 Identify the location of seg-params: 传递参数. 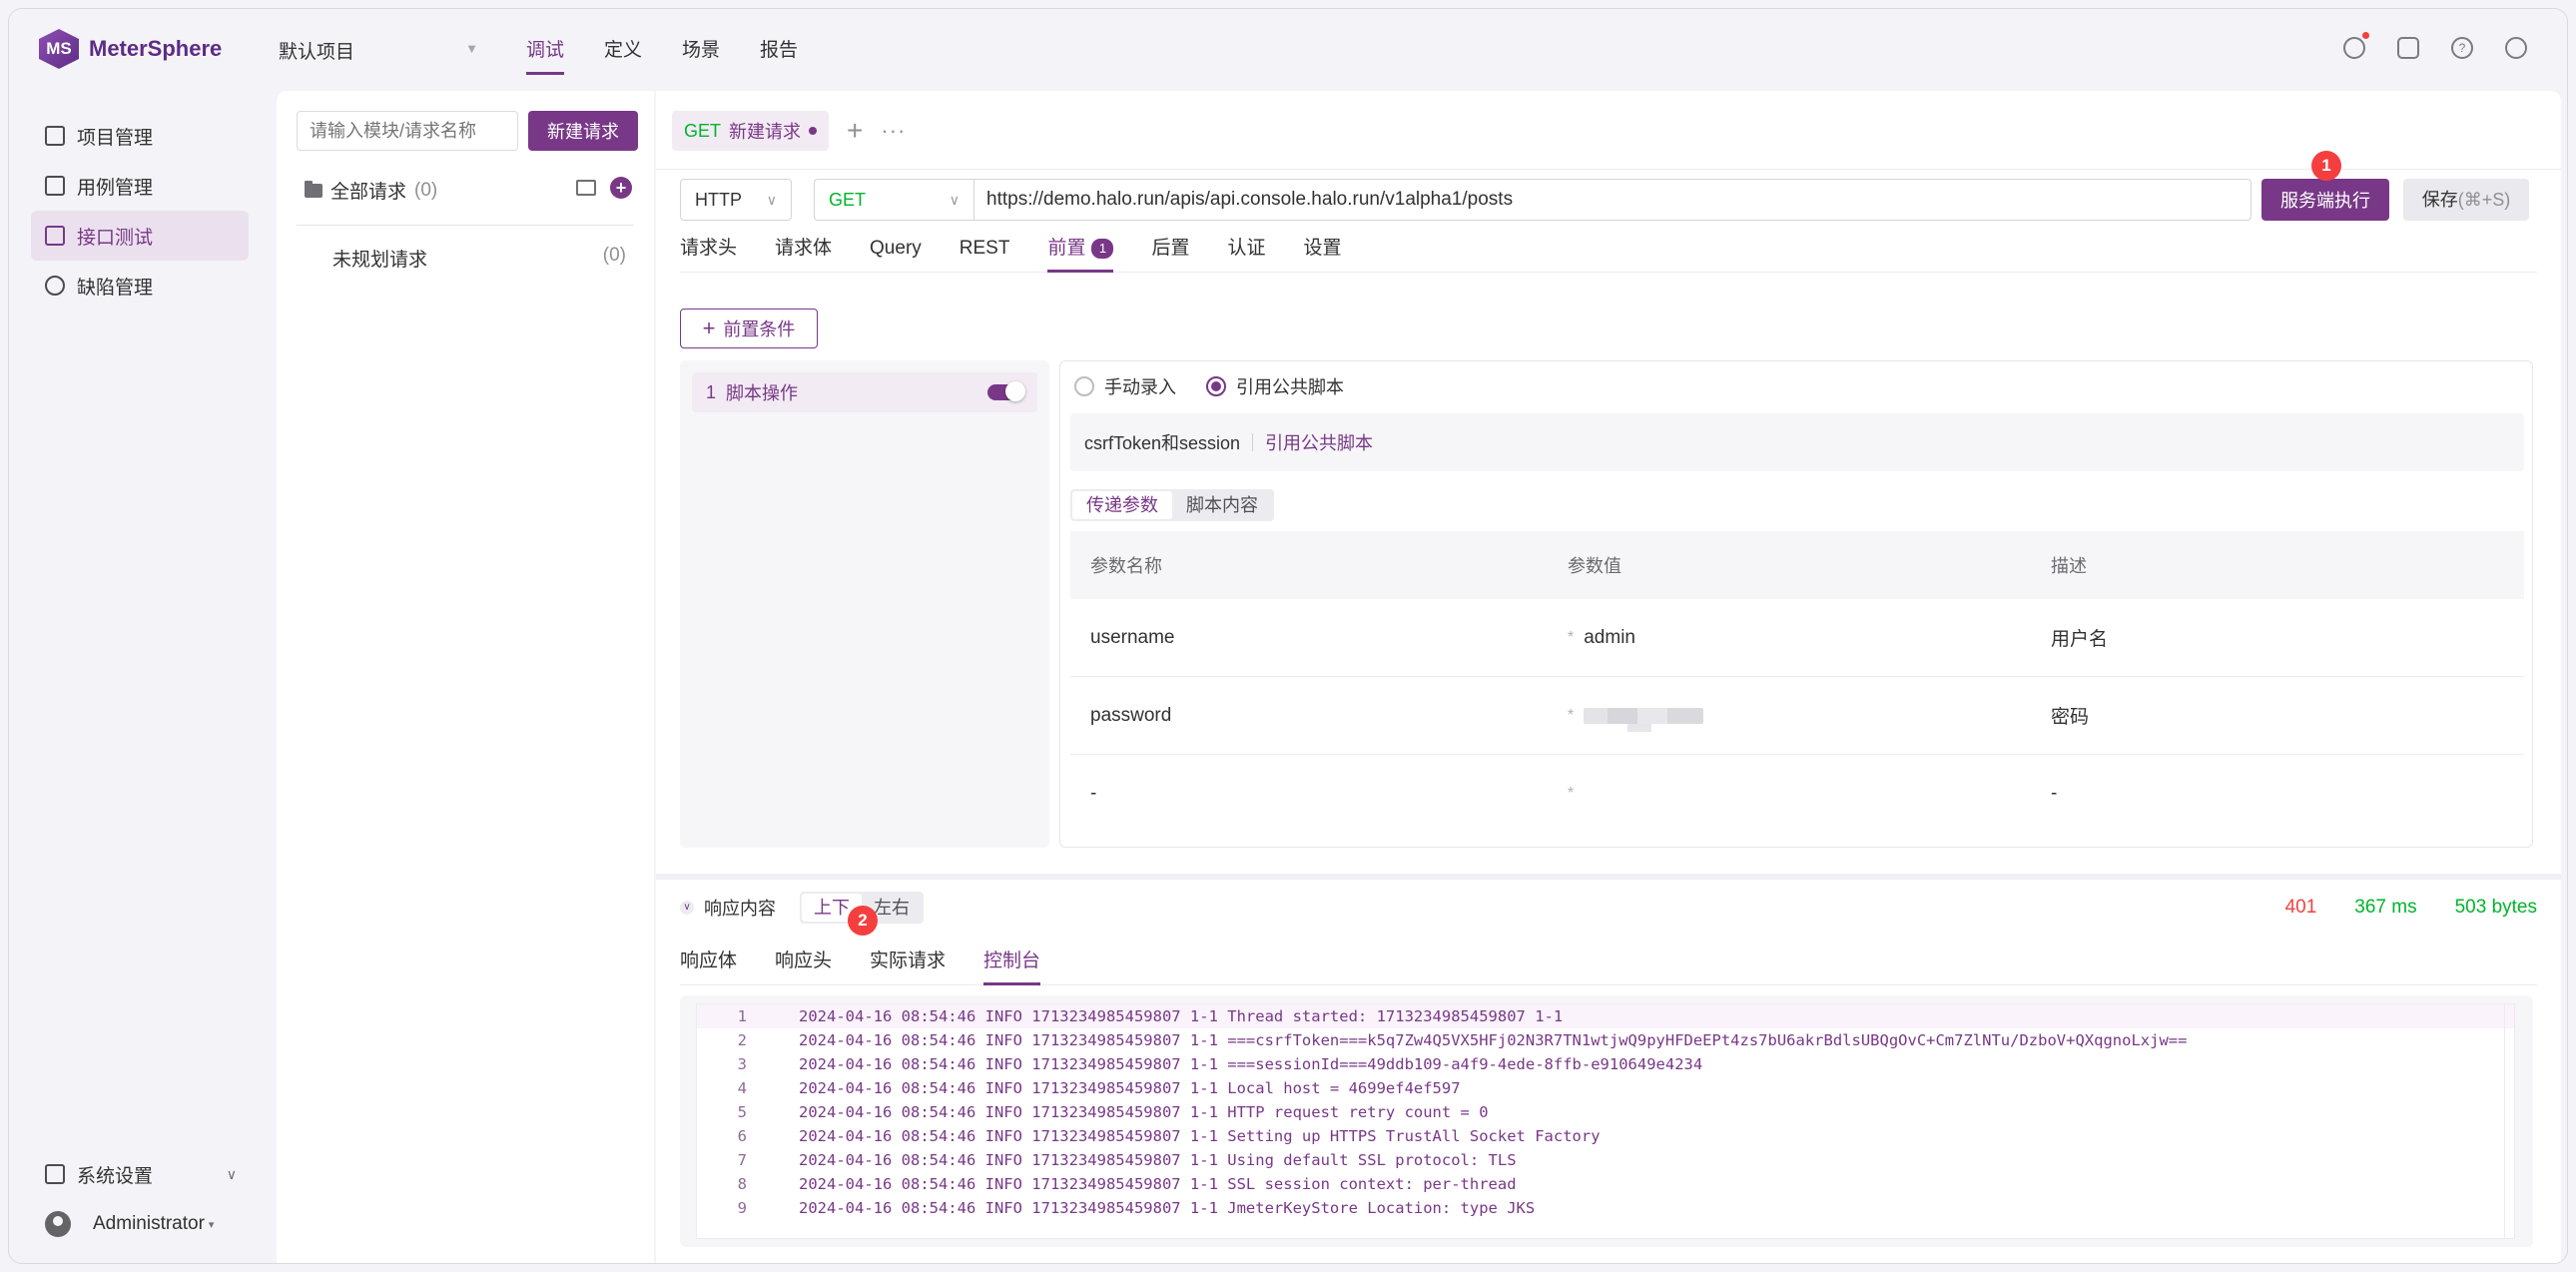
(1122, 505).